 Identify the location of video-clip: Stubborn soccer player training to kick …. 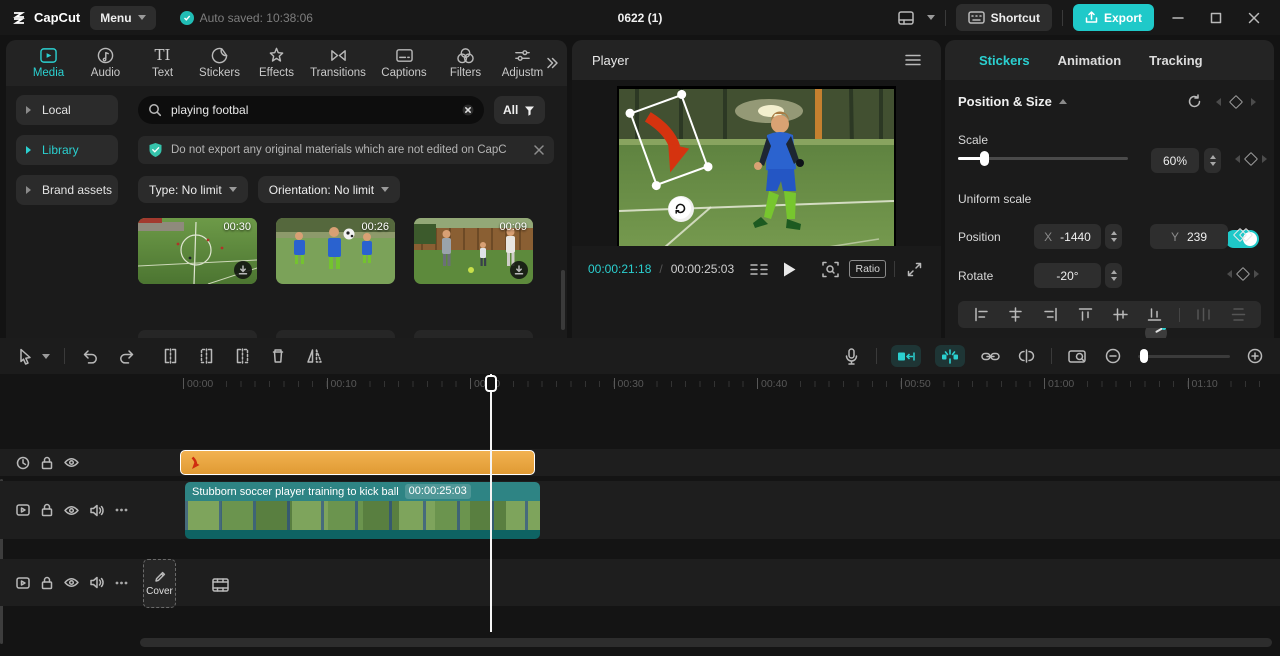
(362, 510).